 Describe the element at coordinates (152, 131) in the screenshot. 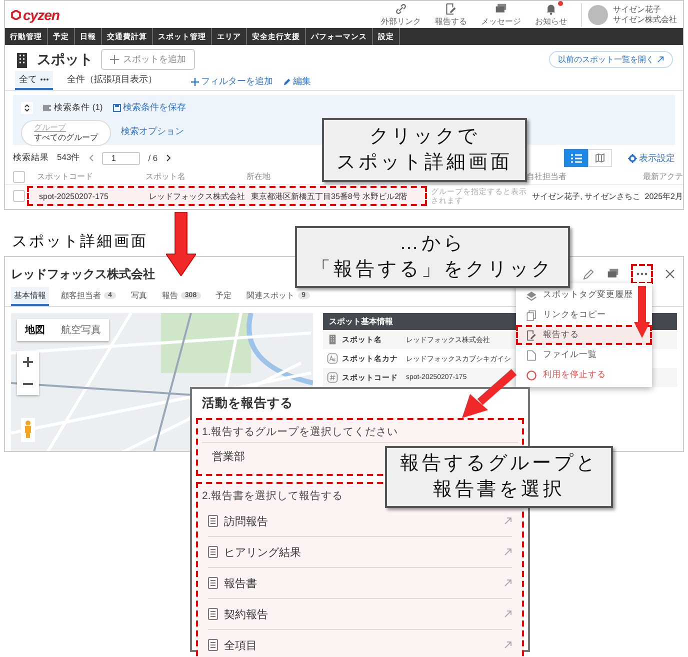

I see `search-options-link: 検索オプション` at that location.